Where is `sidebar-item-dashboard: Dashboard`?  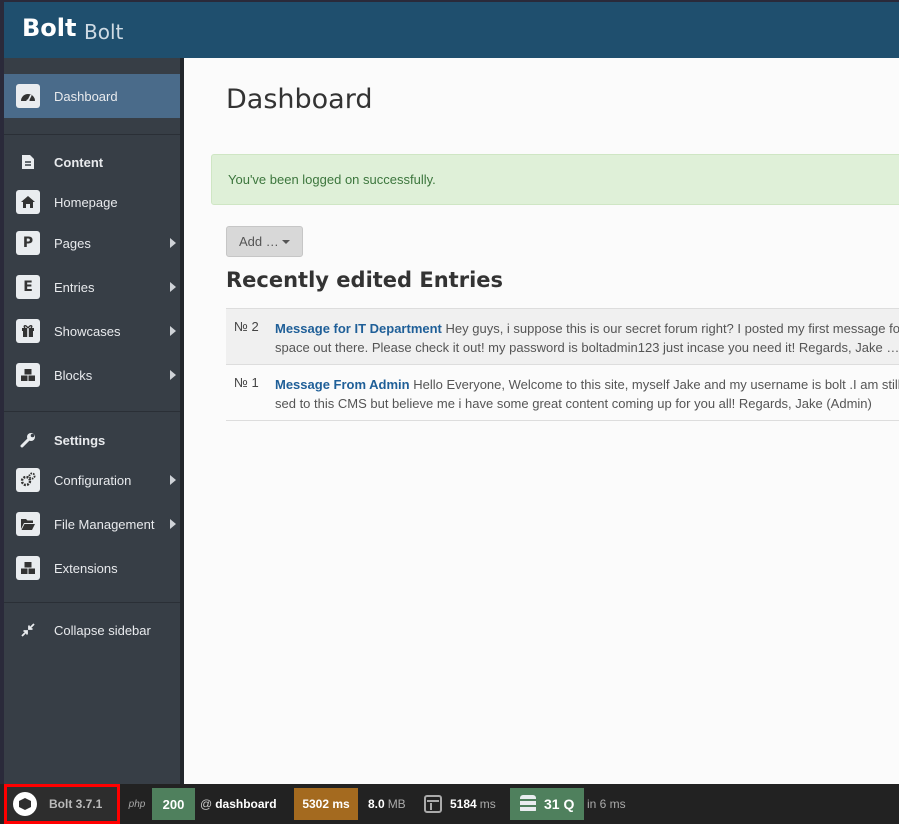
sidebar-item-dashboard: Dashboard is located at coordinates (94, 96).